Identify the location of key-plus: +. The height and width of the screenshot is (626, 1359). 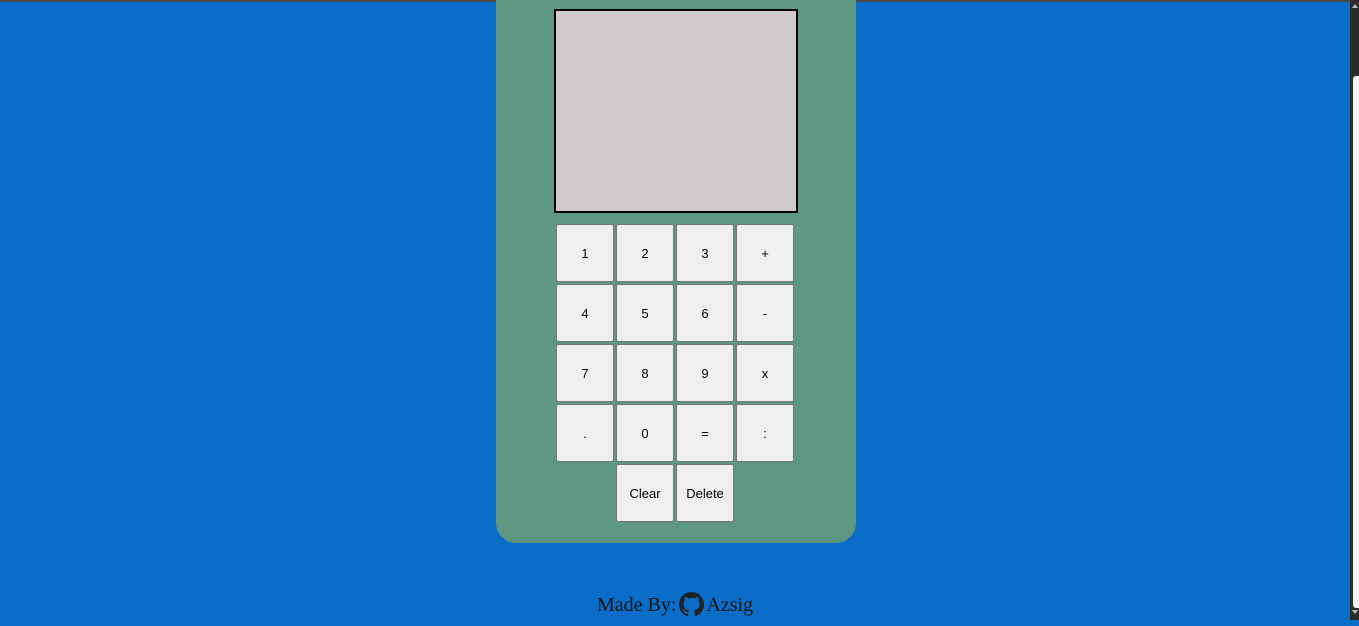
(765, 253).